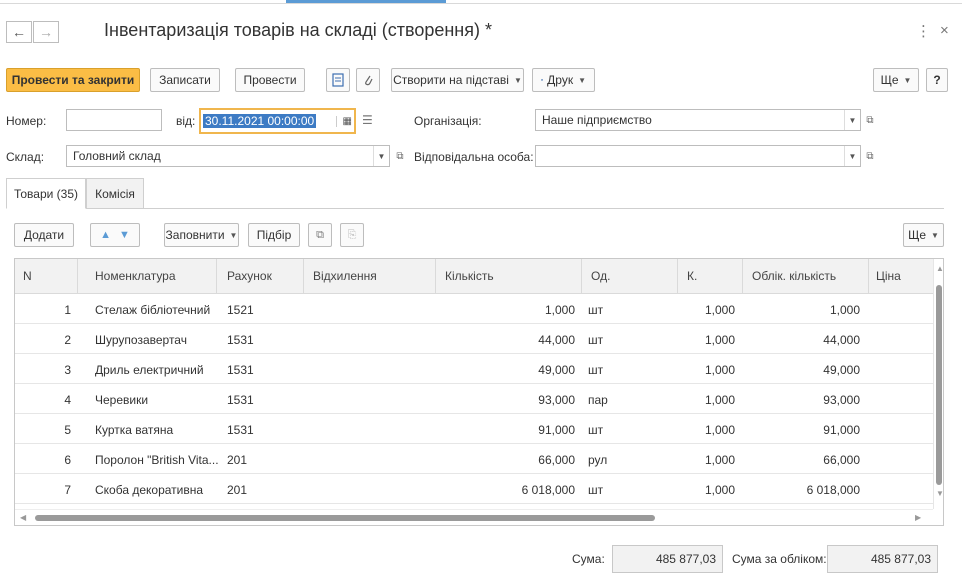 The height and width of the screenshot is (587, 962). Describe the element at coordinates (122, 400) in the screenshot. I see `cell-item: Черевики` at that location.